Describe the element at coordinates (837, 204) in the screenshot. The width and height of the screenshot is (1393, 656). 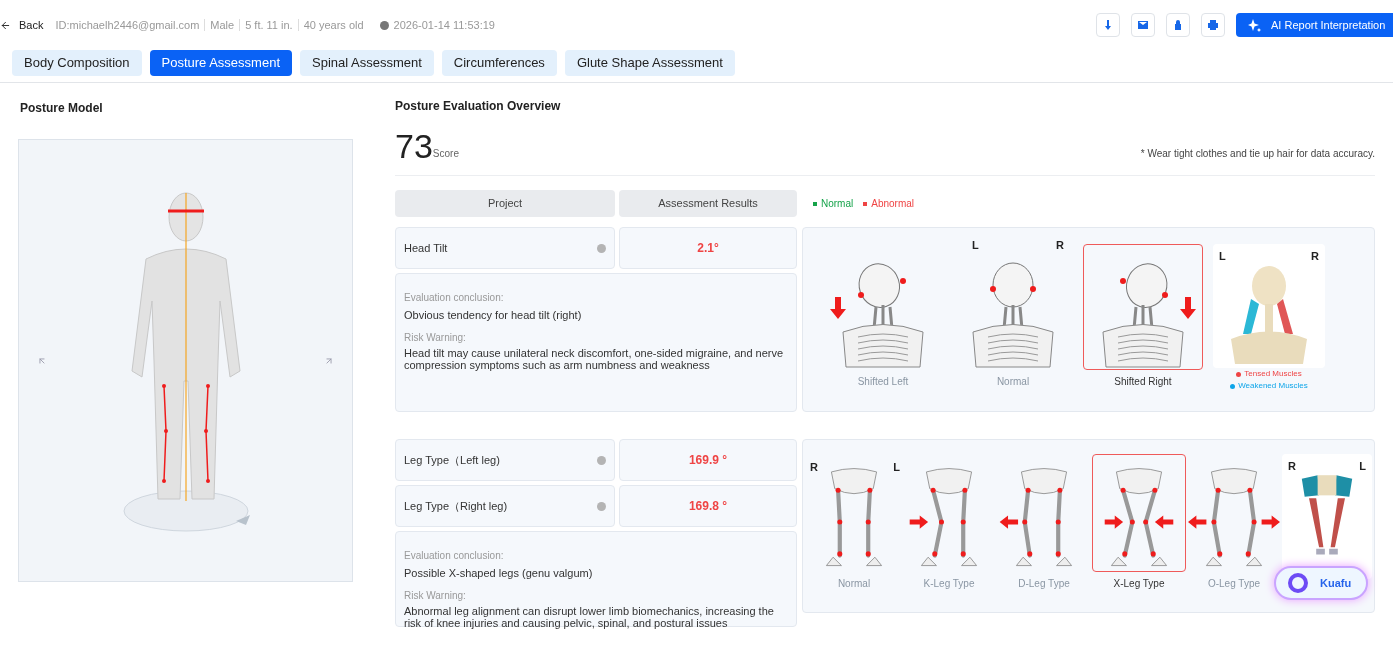
I see `legend-label: Normal` at that location.